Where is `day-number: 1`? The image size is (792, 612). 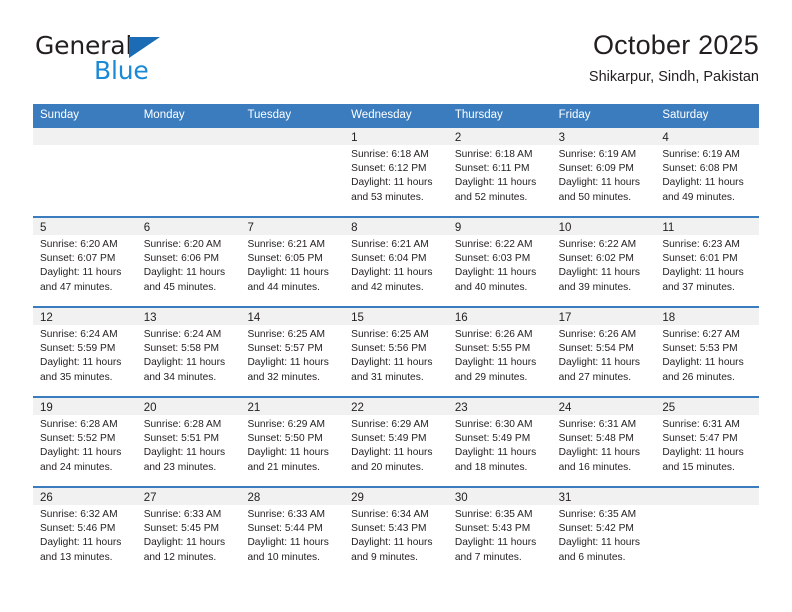 day-number: 1 is located at coordinates (354, 138).